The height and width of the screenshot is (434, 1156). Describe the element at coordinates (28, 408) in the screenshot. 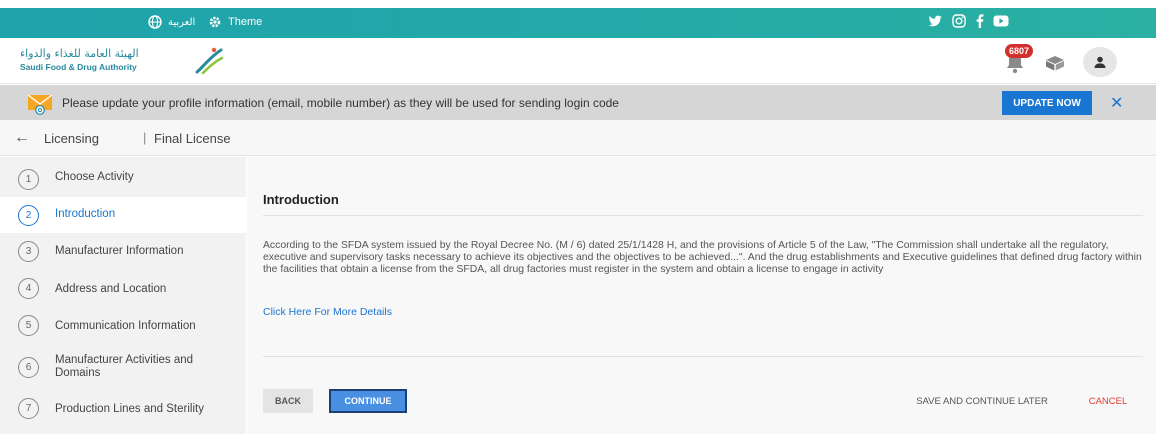

I see `step-number: 7` at that location.